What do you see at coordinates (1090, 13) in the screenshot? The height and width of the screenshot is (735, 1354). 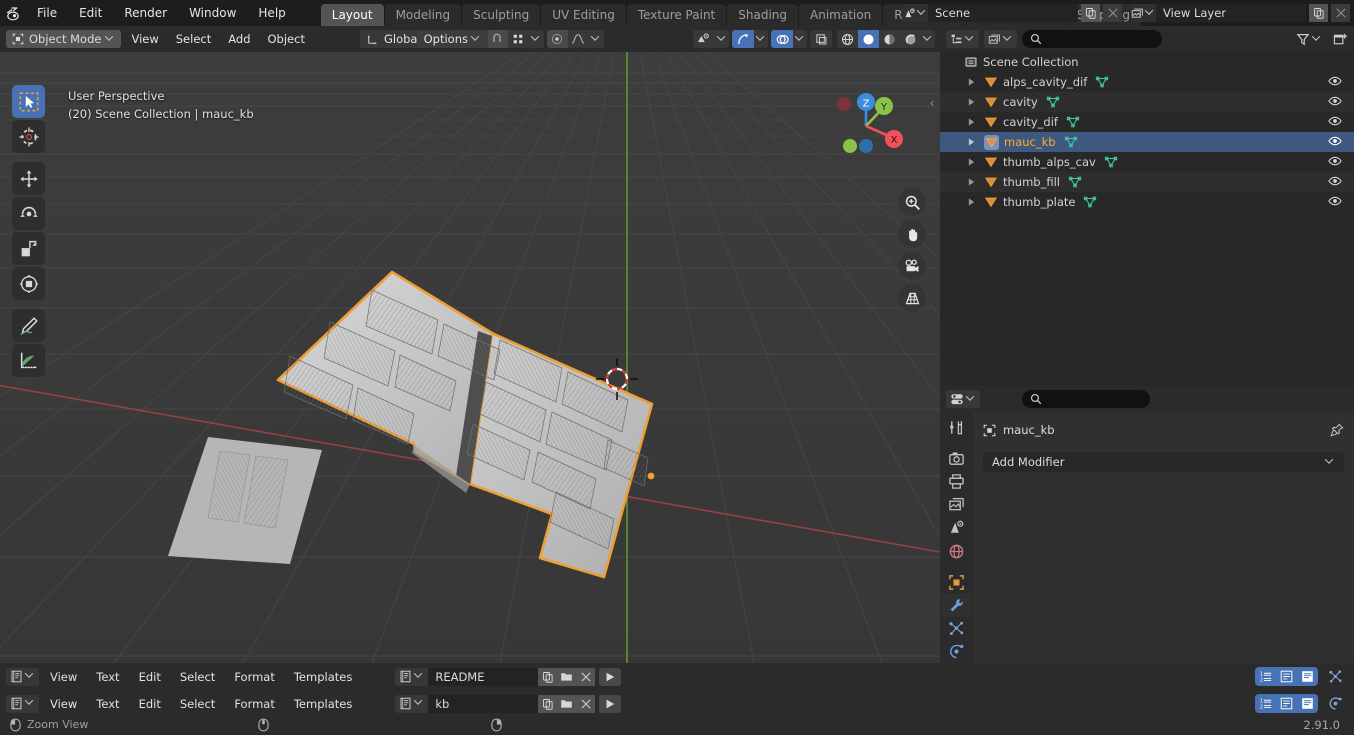 I see `scene-new-button` at bounding box center [1090, 13].